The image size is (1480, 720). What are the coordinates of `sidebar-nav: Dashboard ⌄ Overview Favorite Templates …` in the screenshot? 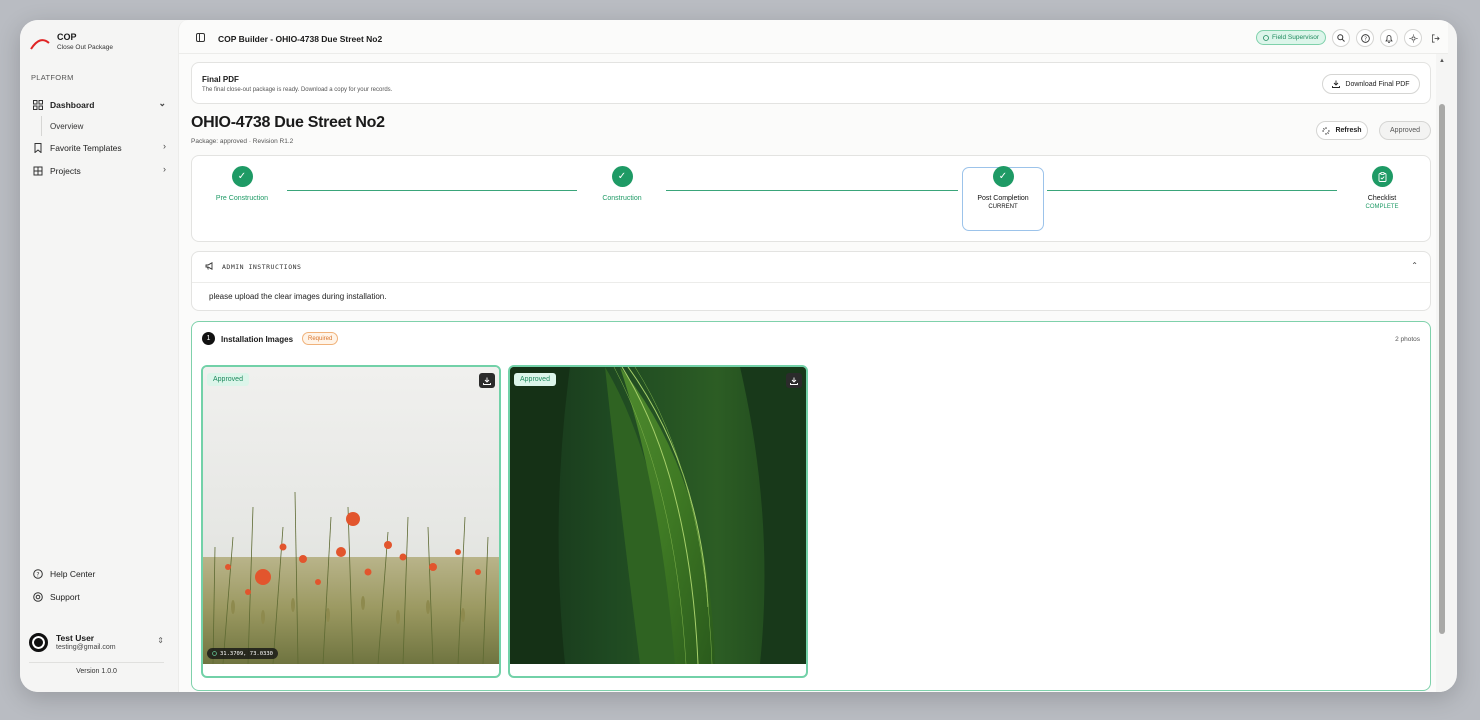 It's located at (98, 137).